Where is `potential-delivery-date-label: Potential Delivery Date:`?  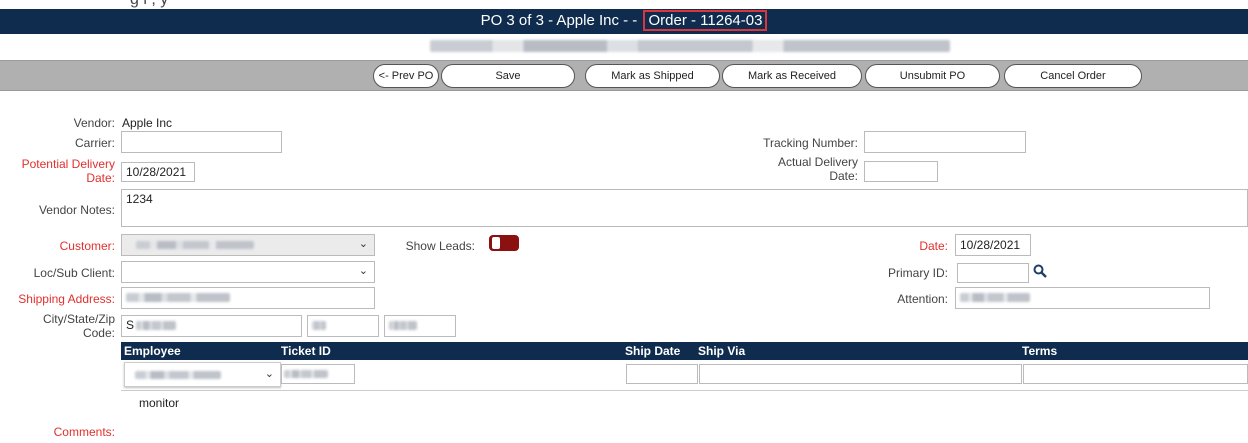 potential-delivery-date-label: Potential Delivery Date: is located at coordinates (57, 171).